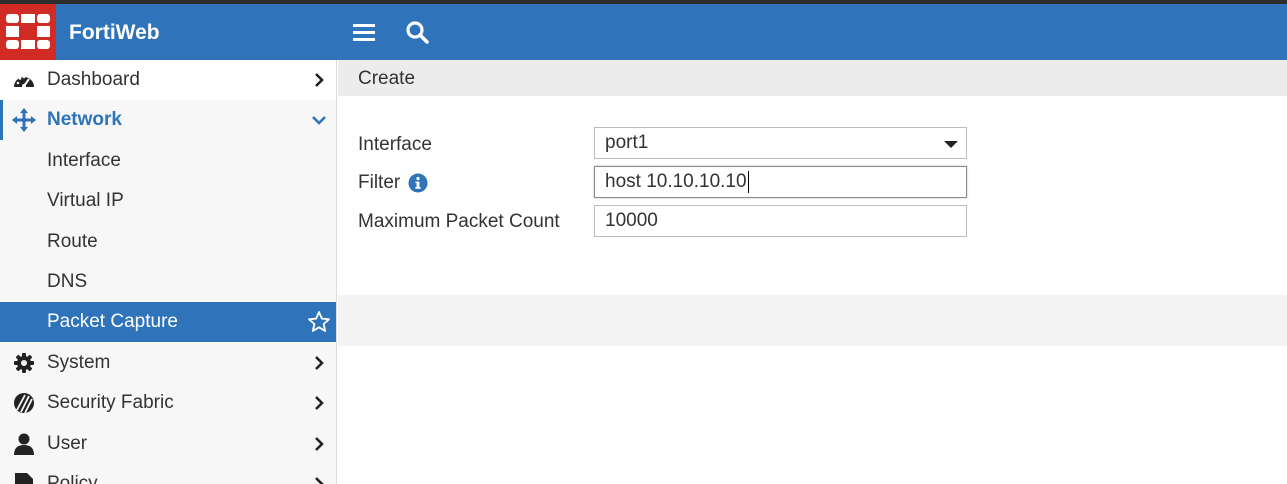  I want to click on sidebar-item-interface: Interface, so click(168, 161).